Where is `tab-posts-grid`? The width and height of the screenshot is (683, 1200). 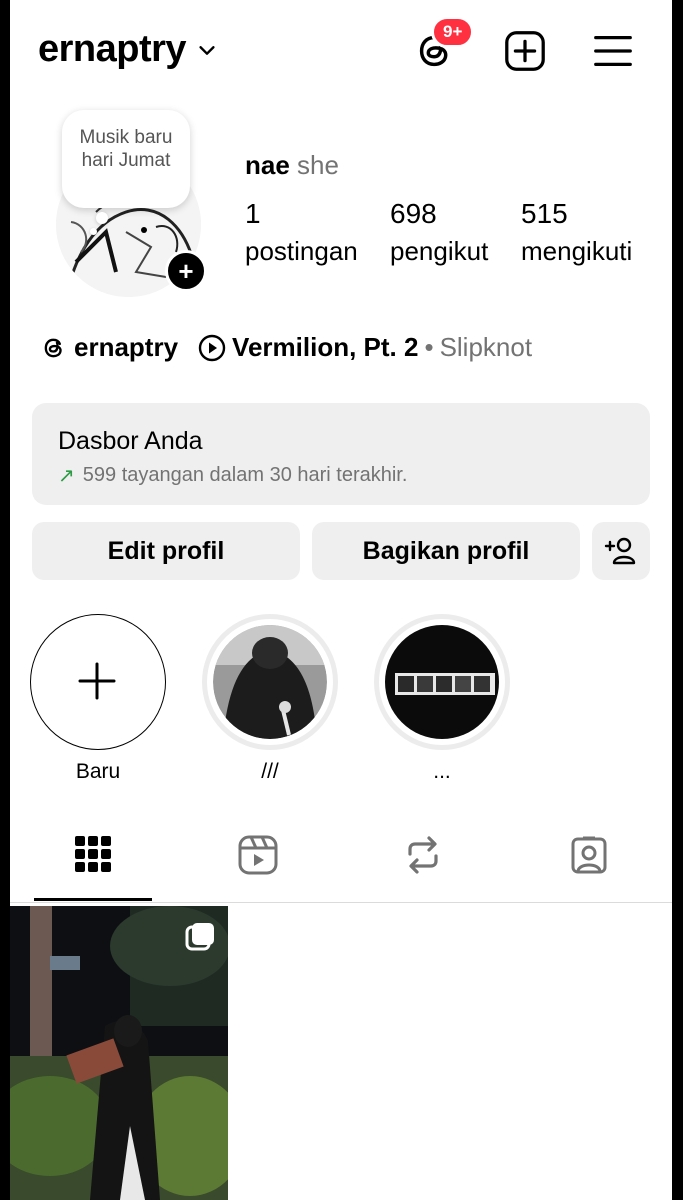
tab-posts-grid is located at coordinates (93, 866).